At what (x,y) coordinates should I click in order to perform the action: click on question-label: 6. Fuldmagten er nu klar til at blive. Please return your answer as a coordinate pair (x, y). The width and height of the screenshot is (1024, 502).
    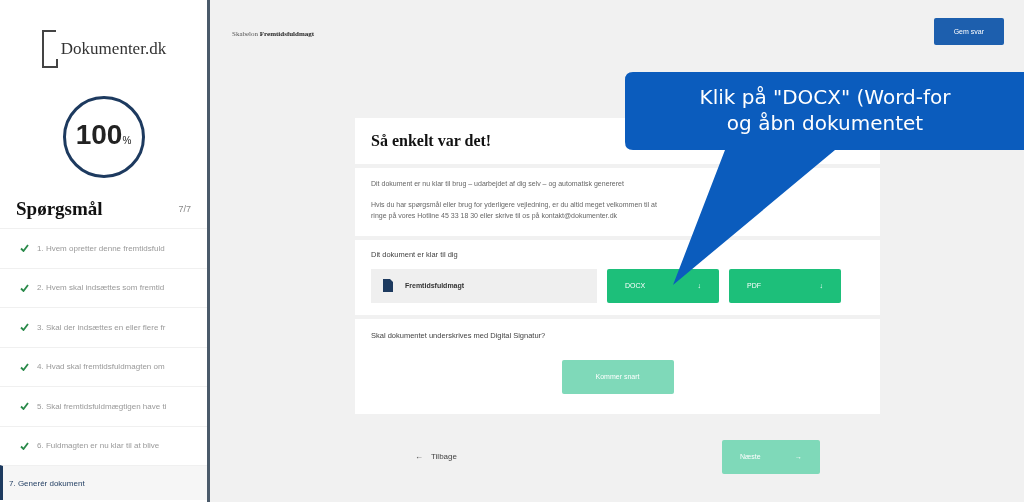
    Looking at the image, I should click on (98, 446).